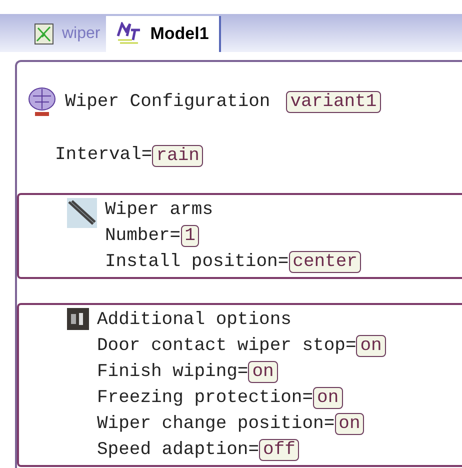 This screenshot has width=462, height=468. Describe the element at coordinates (333, 101) in the screenshot. I see `value-chip: variant1` at that location.